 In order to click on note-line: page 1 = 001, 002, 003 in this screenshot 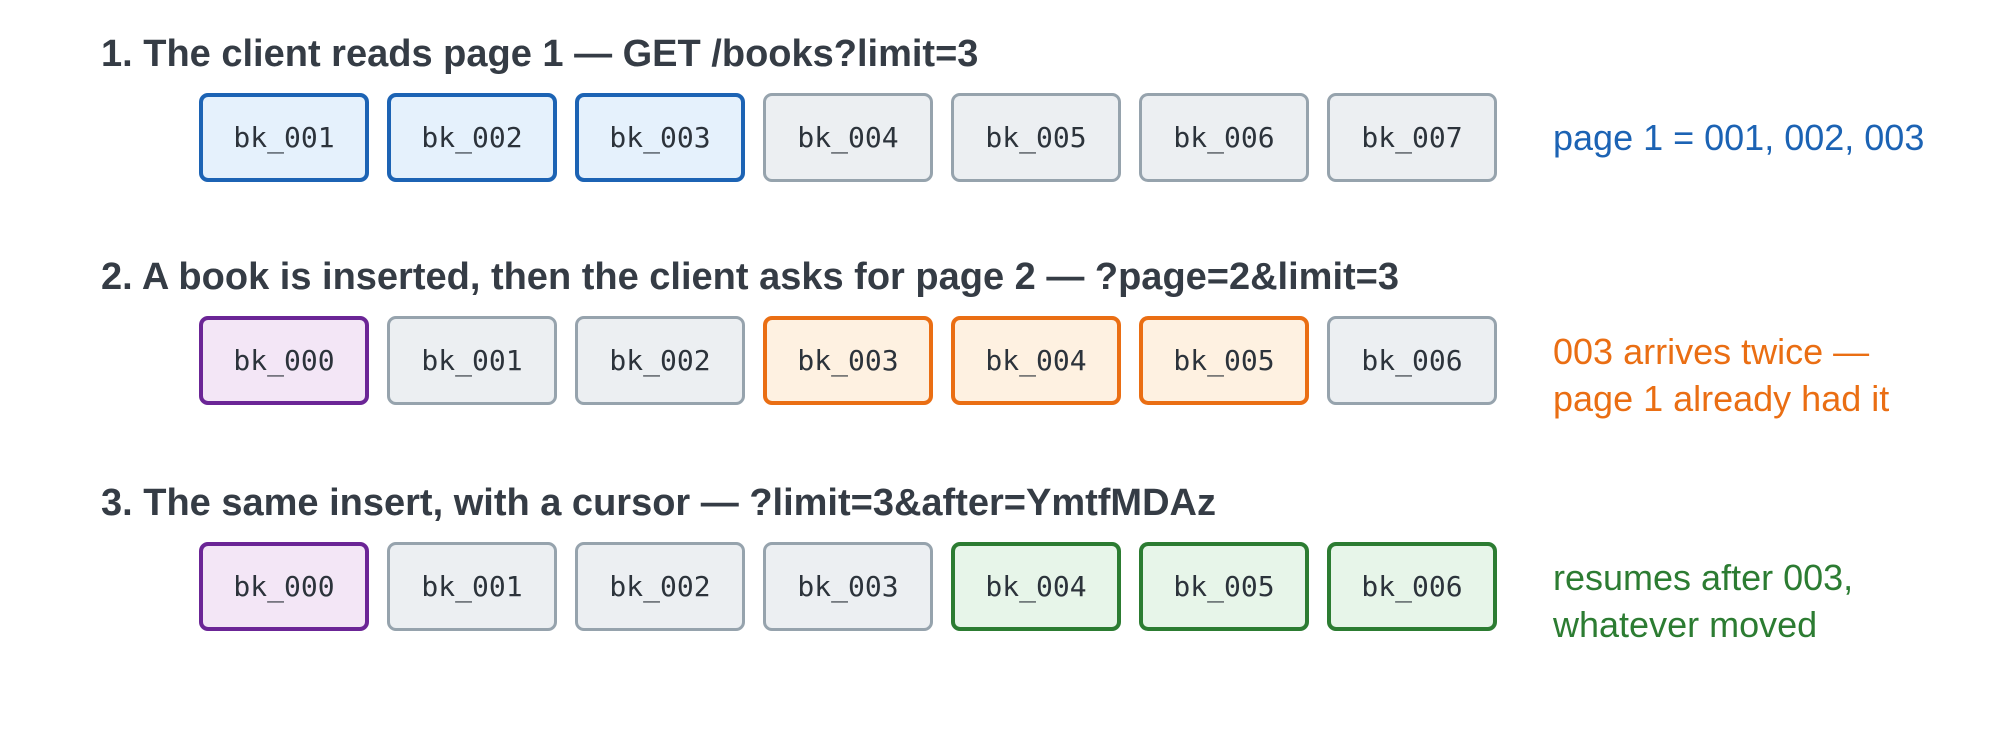, I will do `click(1739, 137)`.